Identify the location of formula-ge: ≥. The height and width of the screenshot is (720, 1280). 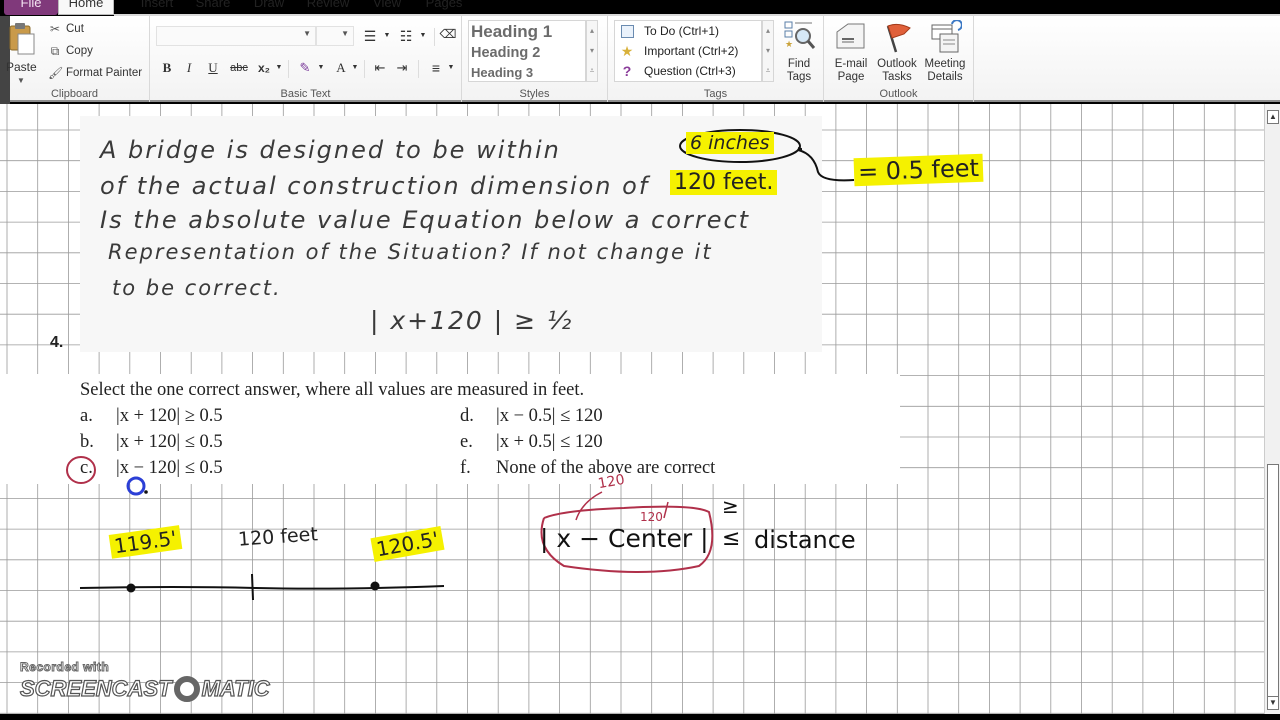
(730, 506).